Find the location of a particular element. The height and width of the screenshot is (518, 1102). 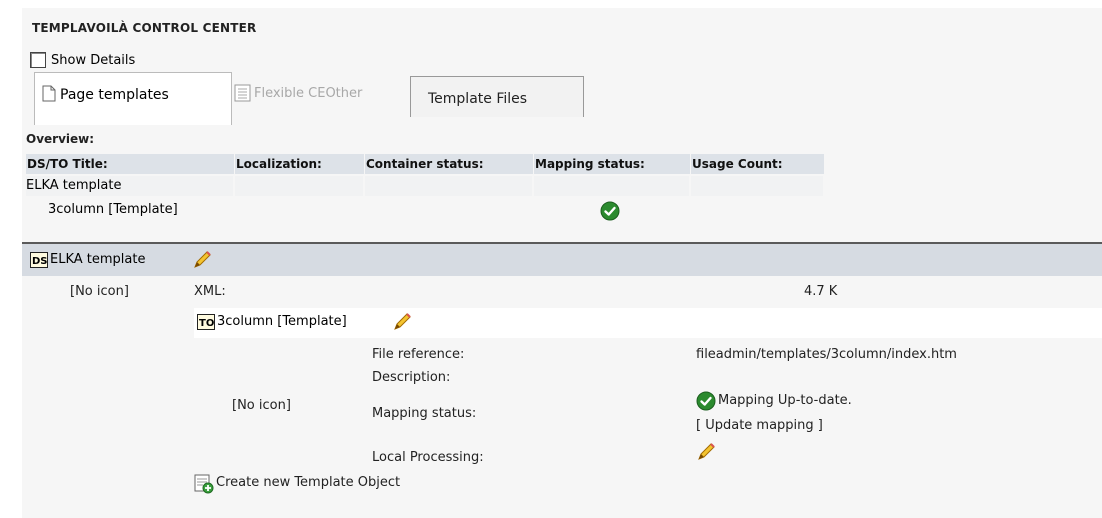

xml-label: XML: is located at coordinates (210, 291).